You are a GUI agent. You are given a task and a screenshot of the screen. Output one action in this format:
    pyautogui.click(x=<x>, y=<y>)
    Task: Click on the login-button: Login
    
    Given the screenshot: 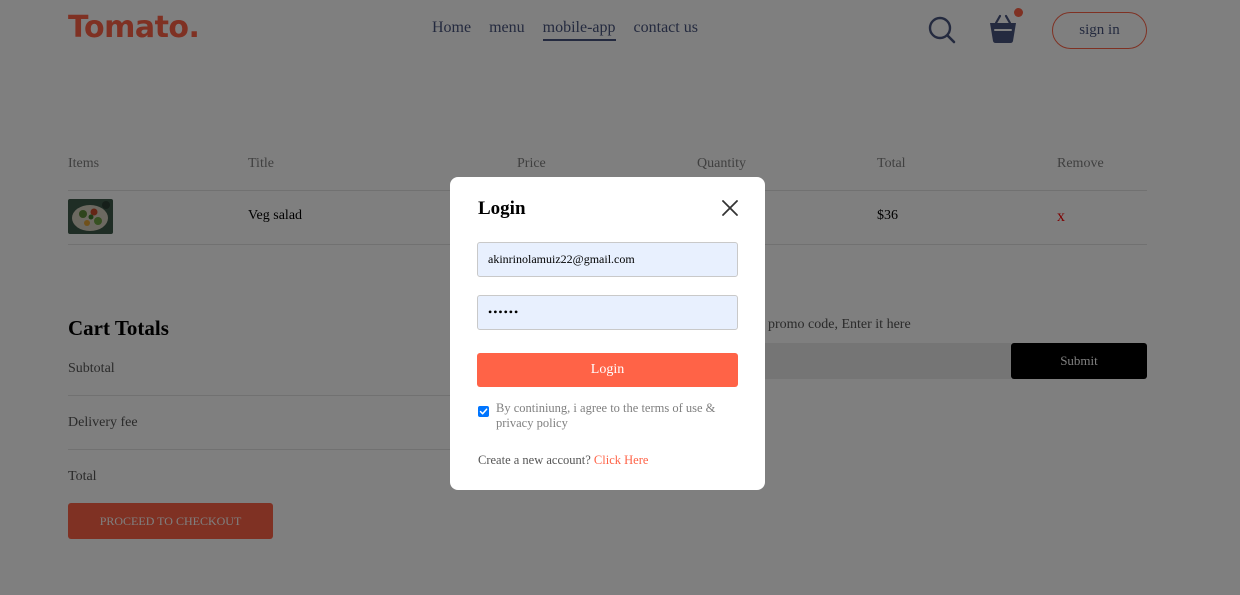 What is the action you would take?
    pyautogui.click(x=607, y=370)
    